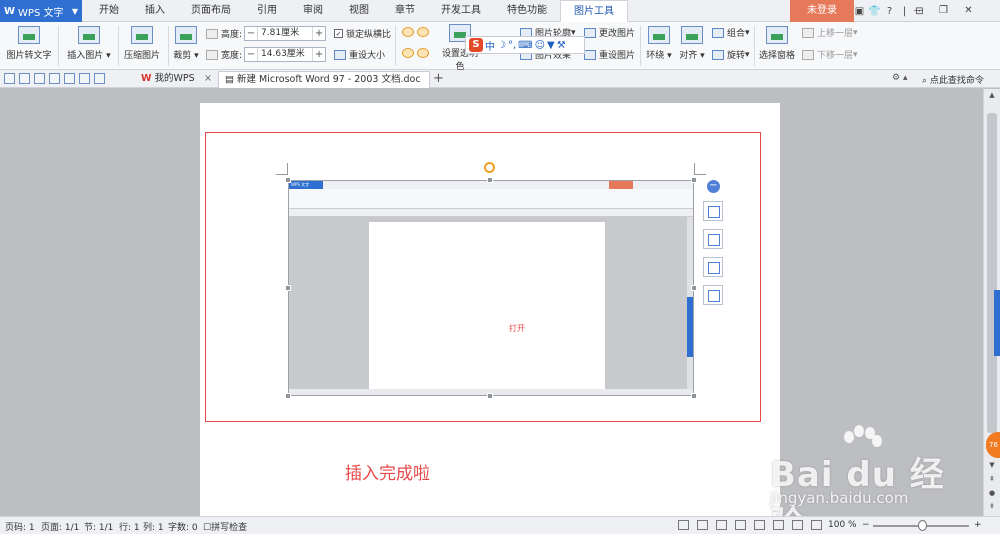 This screenshot has width=1000, height=534. Describe the element at coordinates (251, 33) in the screenshot. I see `height-decrease: −` at that location.